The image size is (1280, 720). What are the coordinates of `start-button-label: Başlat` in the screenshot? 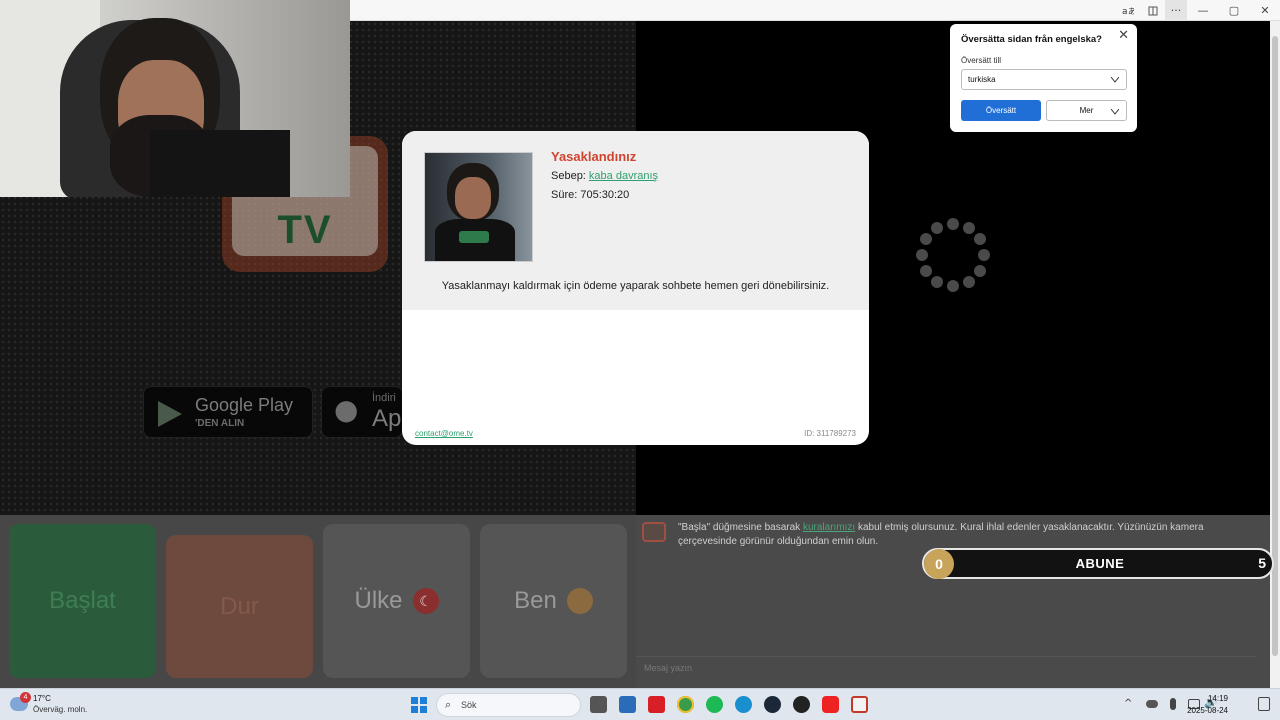 It's located at (82, 600).